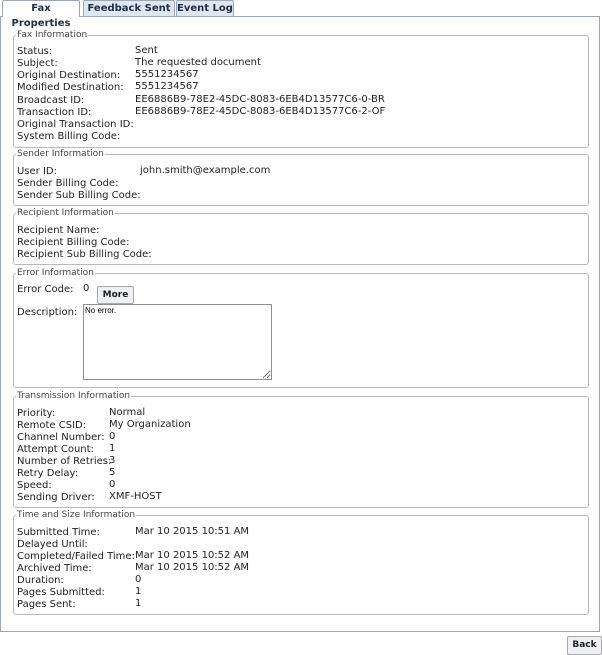 The width and height of the screenshot is (602, 655). I want to click on recipient-information-legend: Recipient Information, so click(65, 213).